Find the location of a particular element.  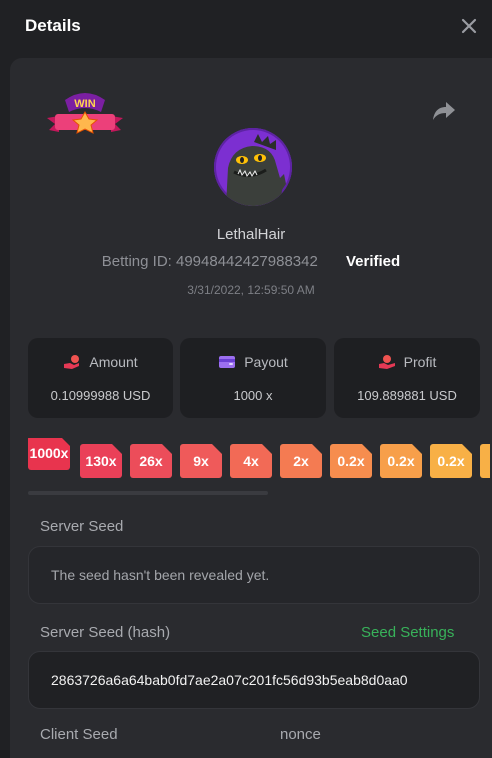

server-seed-field: The seed hasn't been revealed yet. is located at coordinates (254, 575).